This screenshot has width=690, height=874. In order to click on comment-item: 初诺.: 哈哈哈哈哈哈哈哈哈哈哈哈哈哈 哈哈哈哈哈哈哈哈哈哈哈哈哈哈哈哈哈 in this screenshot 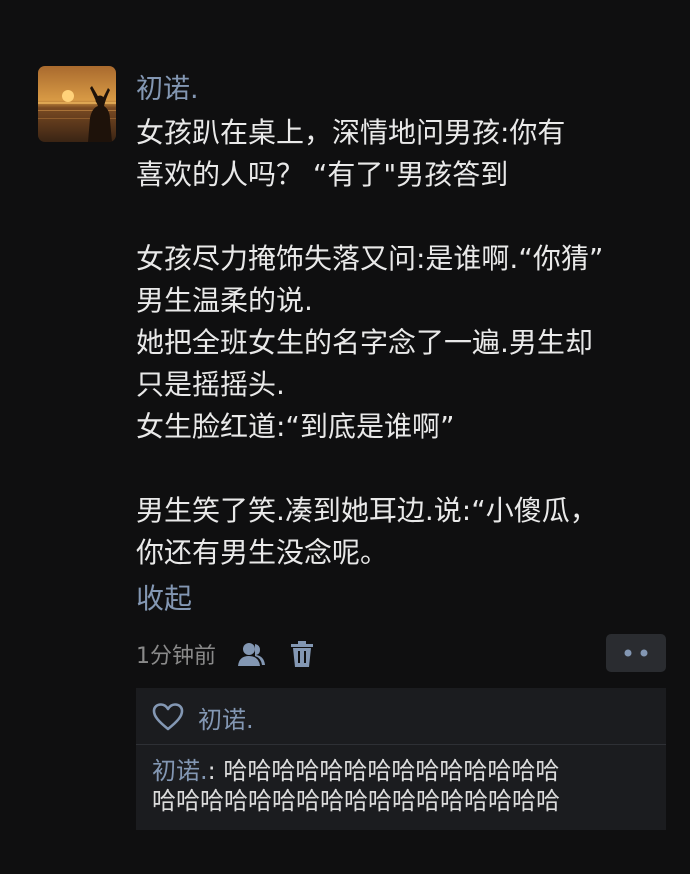, I will do `click(402, 786)`.